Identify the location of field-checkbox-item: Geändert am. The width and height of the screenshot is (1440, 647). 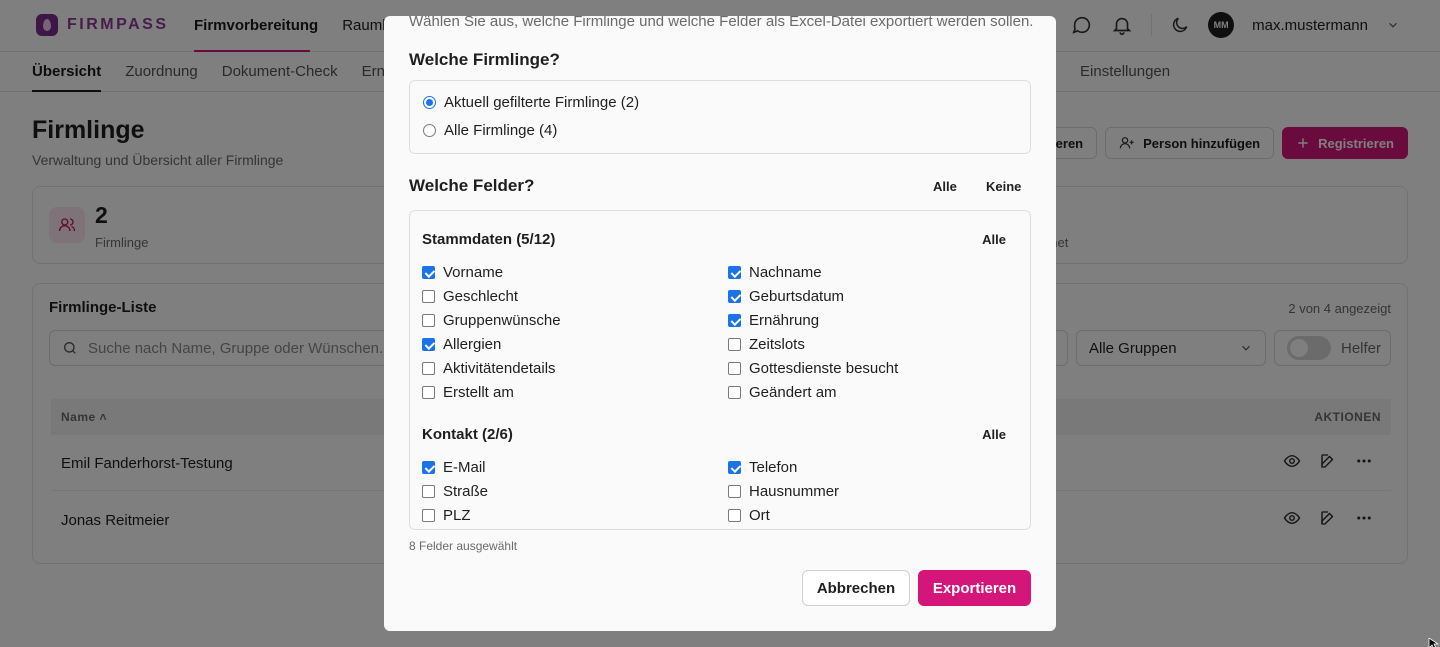
(782, 392).